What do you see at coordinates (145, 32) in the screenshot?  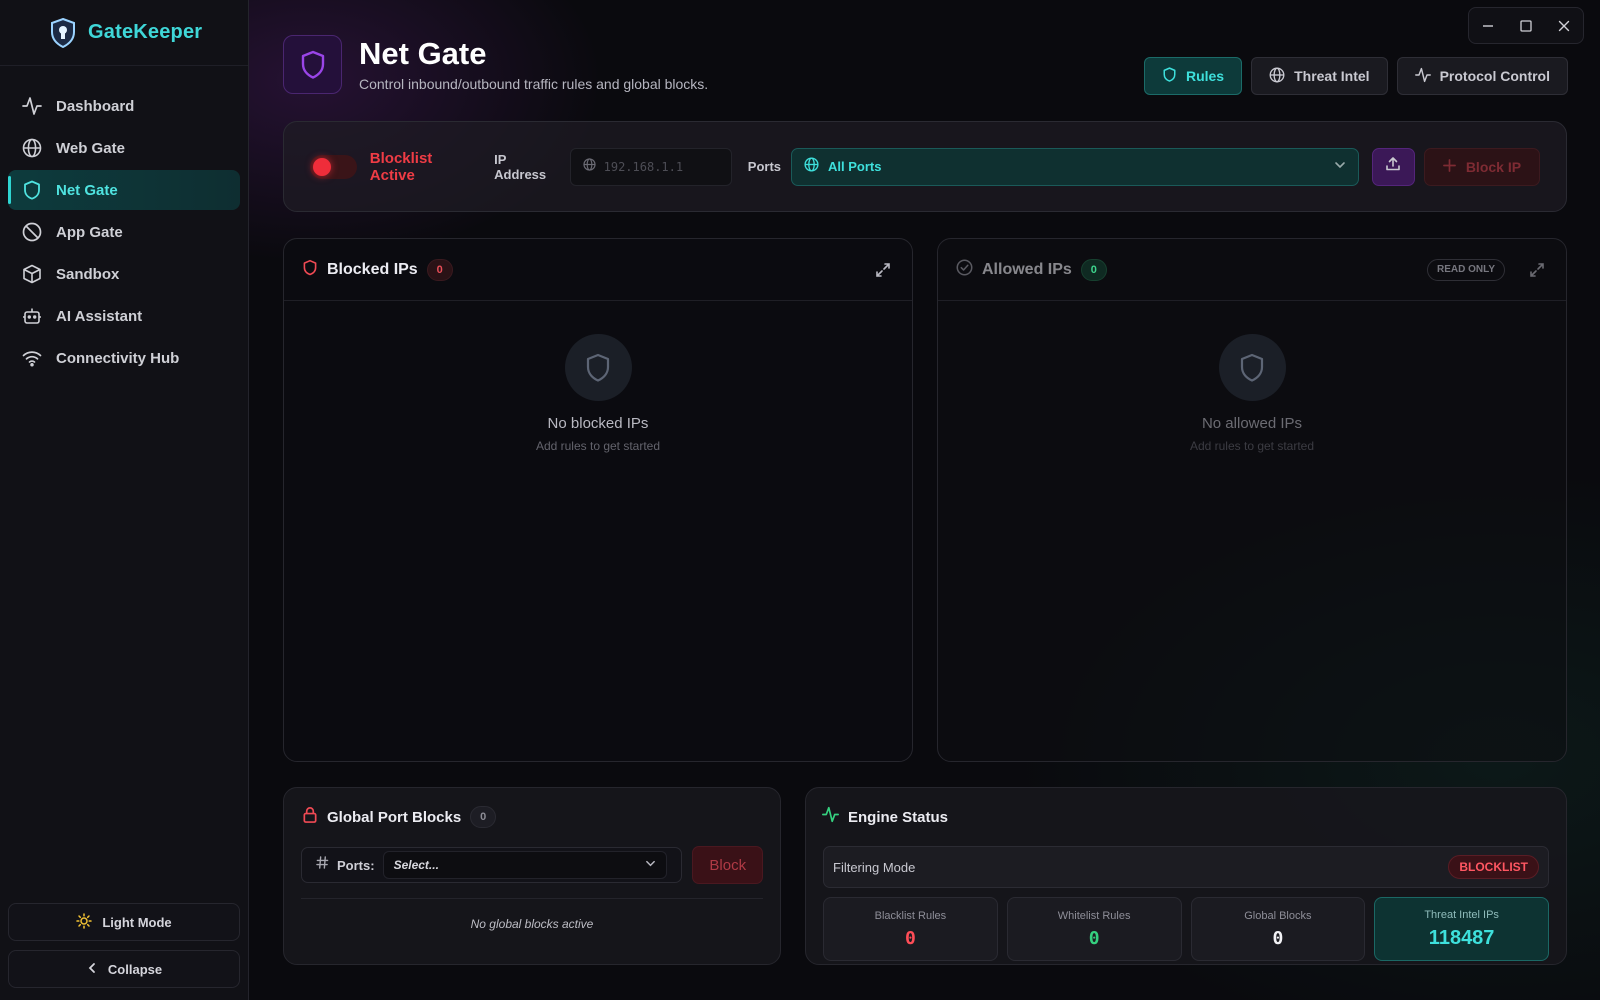 I see `app-name: GateKeeper` at bounding box center [145, 32].